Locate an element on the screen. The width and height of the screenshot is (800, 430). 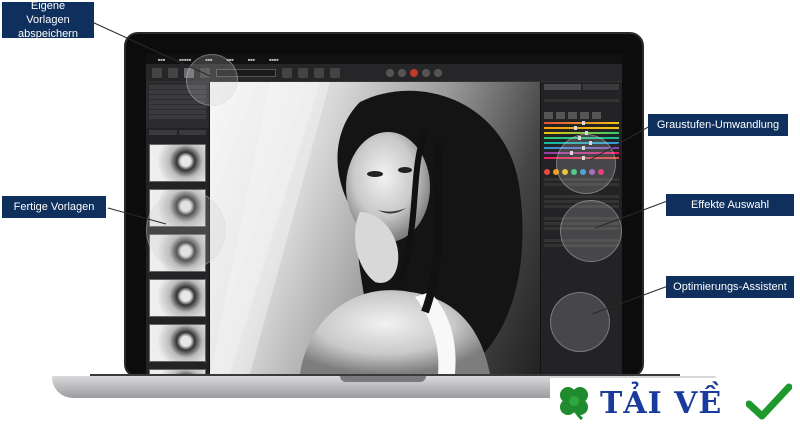
preset-tabs is located at coordinates (177, 132).